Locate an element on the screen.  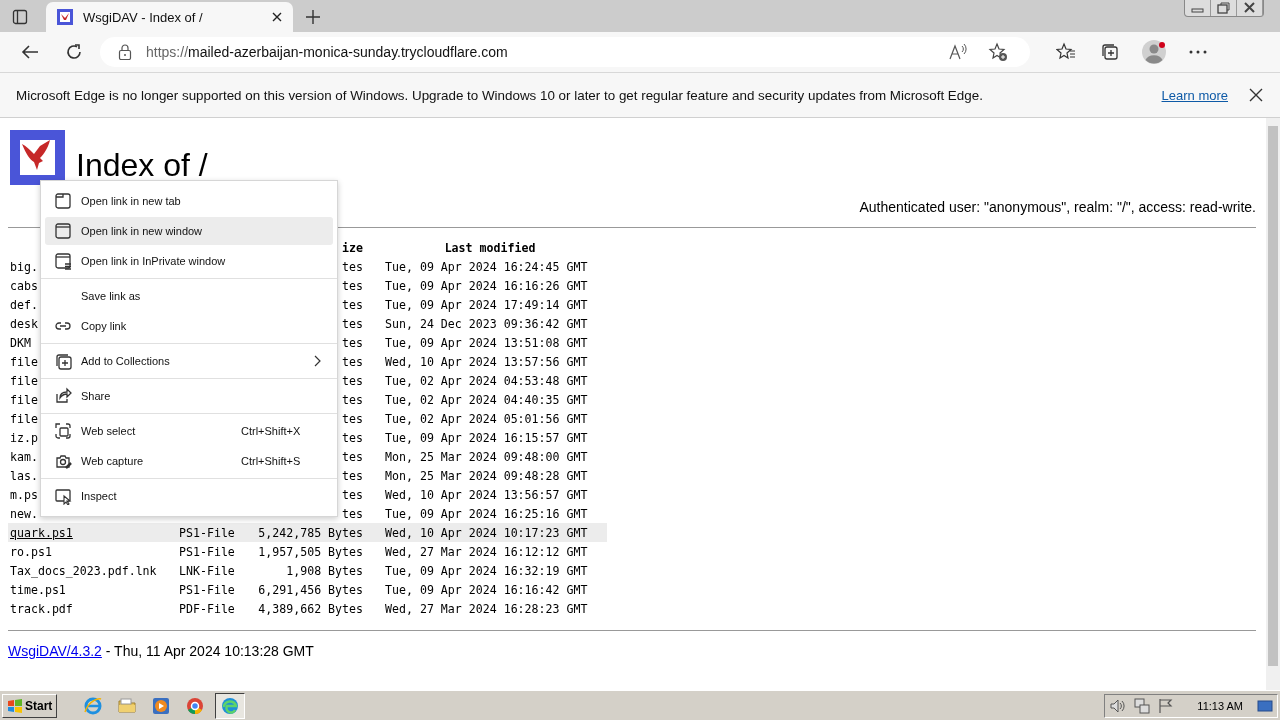
scrollbar-thumb is located at coordinates (1273, 396).